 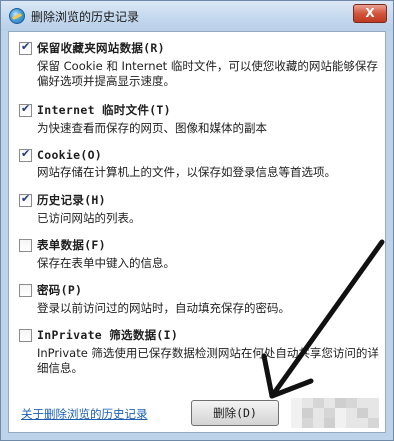 What do you see at coordinates (25, 290) in the screenshot?
I see `passwords-checkbox` at bounding box center [25, 290].